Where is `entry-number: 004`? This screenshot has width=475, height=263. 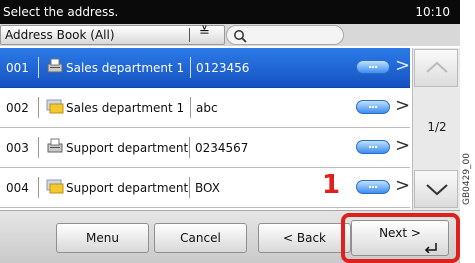 entry-number: 004 is located at coordinates (17, 188).